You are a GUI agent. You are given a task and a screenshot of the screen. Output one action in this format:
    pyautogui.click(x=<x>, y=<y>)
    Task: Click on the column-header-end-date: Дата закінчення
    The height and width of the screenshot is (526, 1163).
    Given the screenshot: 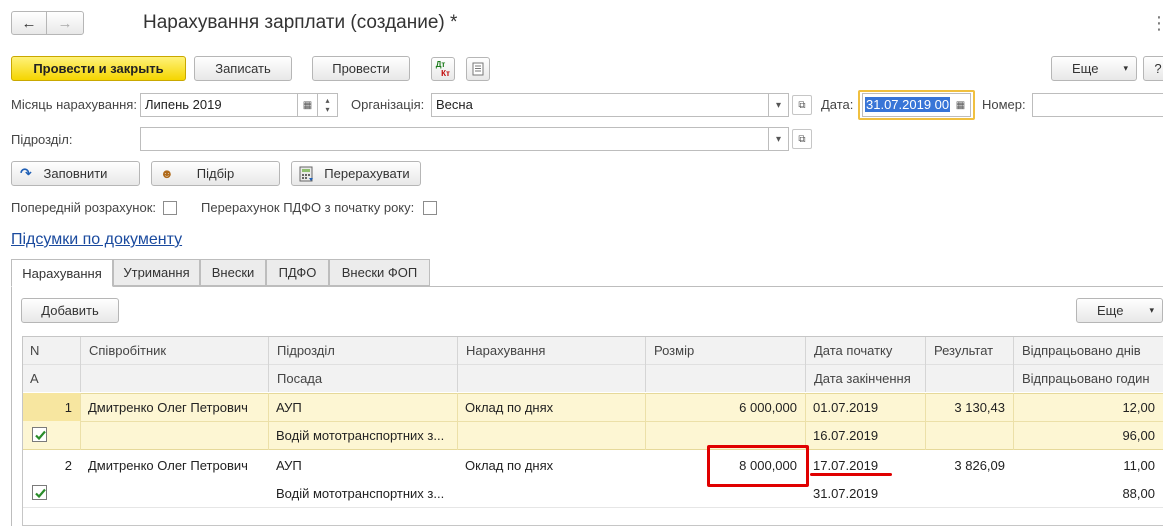 What is the action you would take?
    pyautogui.click(x=865, y=378)
    